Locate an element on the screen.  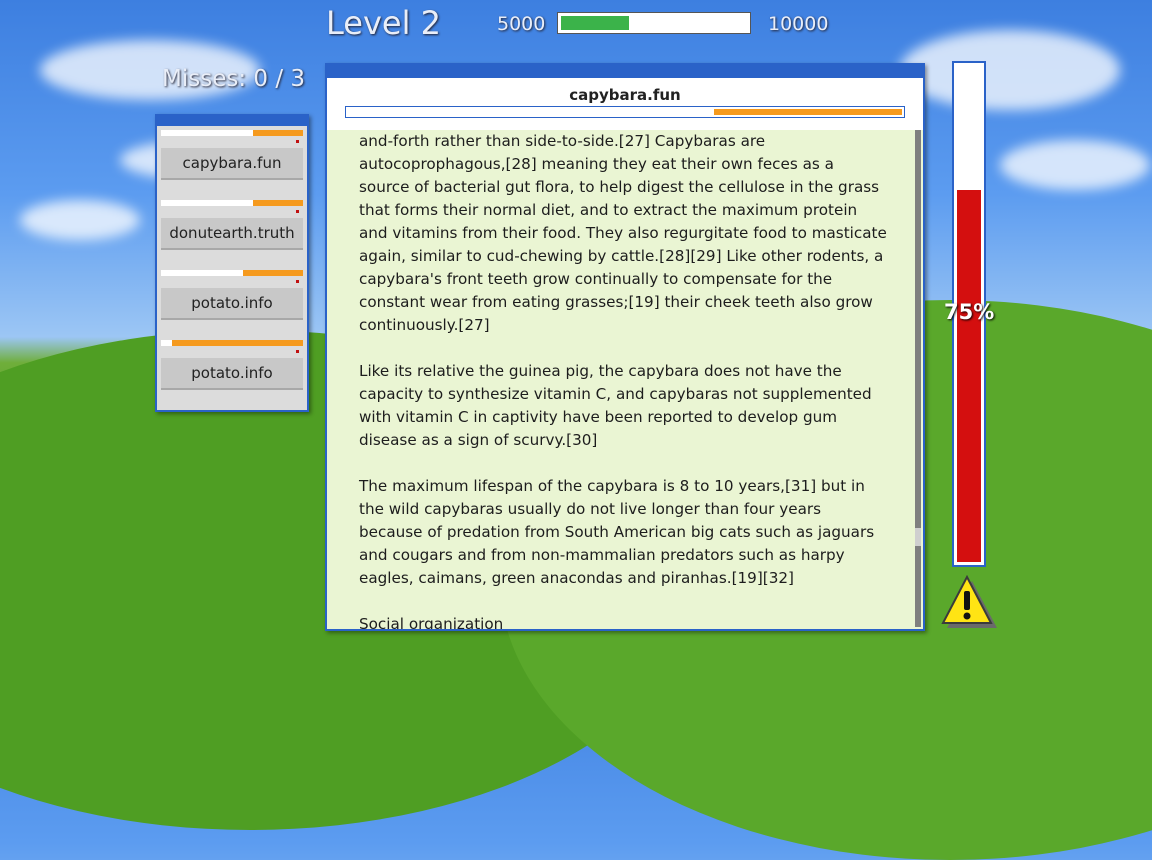
threat-meter-fill is located at coordinates (969, 376).